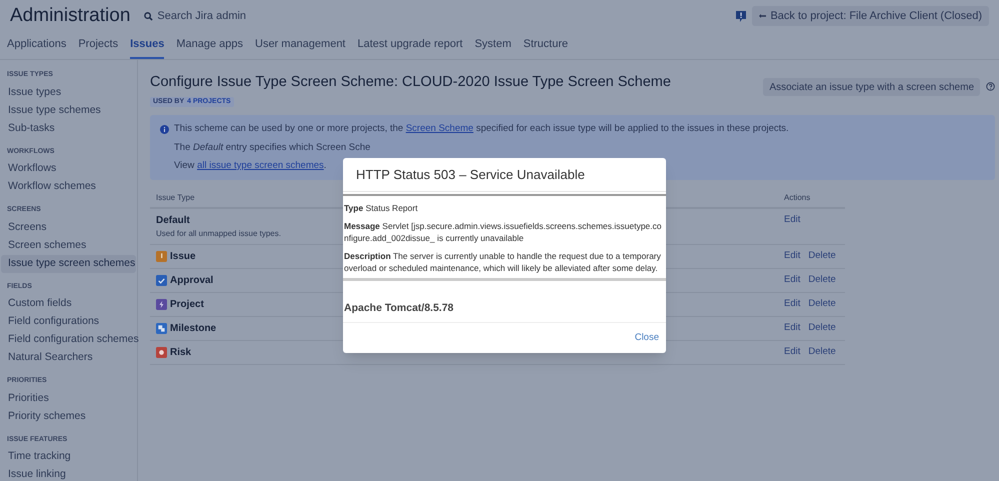  What do you see at coordinates (481, 129) in the screenshot?
I see `info-text: This scheme can be used by one or more projects, the Screen Scheme specified for each issue type will be applied to the issues in these projects.` at bounding box center [481, 129].